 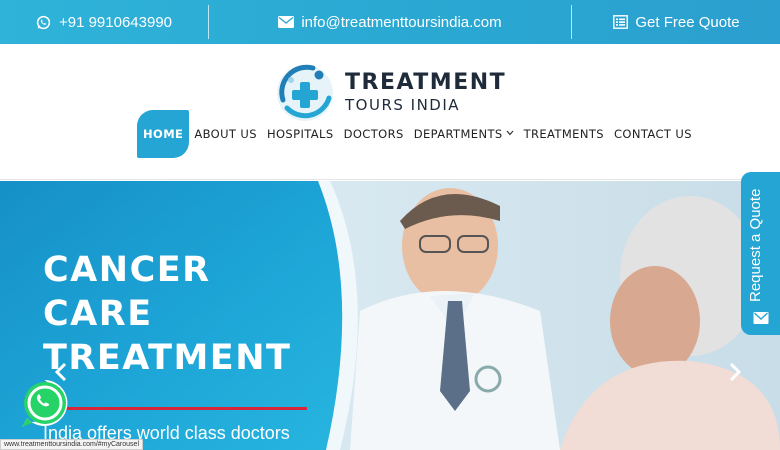 What do you see at coordinates (115, 22) in the screenshot?
I see `phone-text: +91 9910643990` at bounding box center [115, 22].